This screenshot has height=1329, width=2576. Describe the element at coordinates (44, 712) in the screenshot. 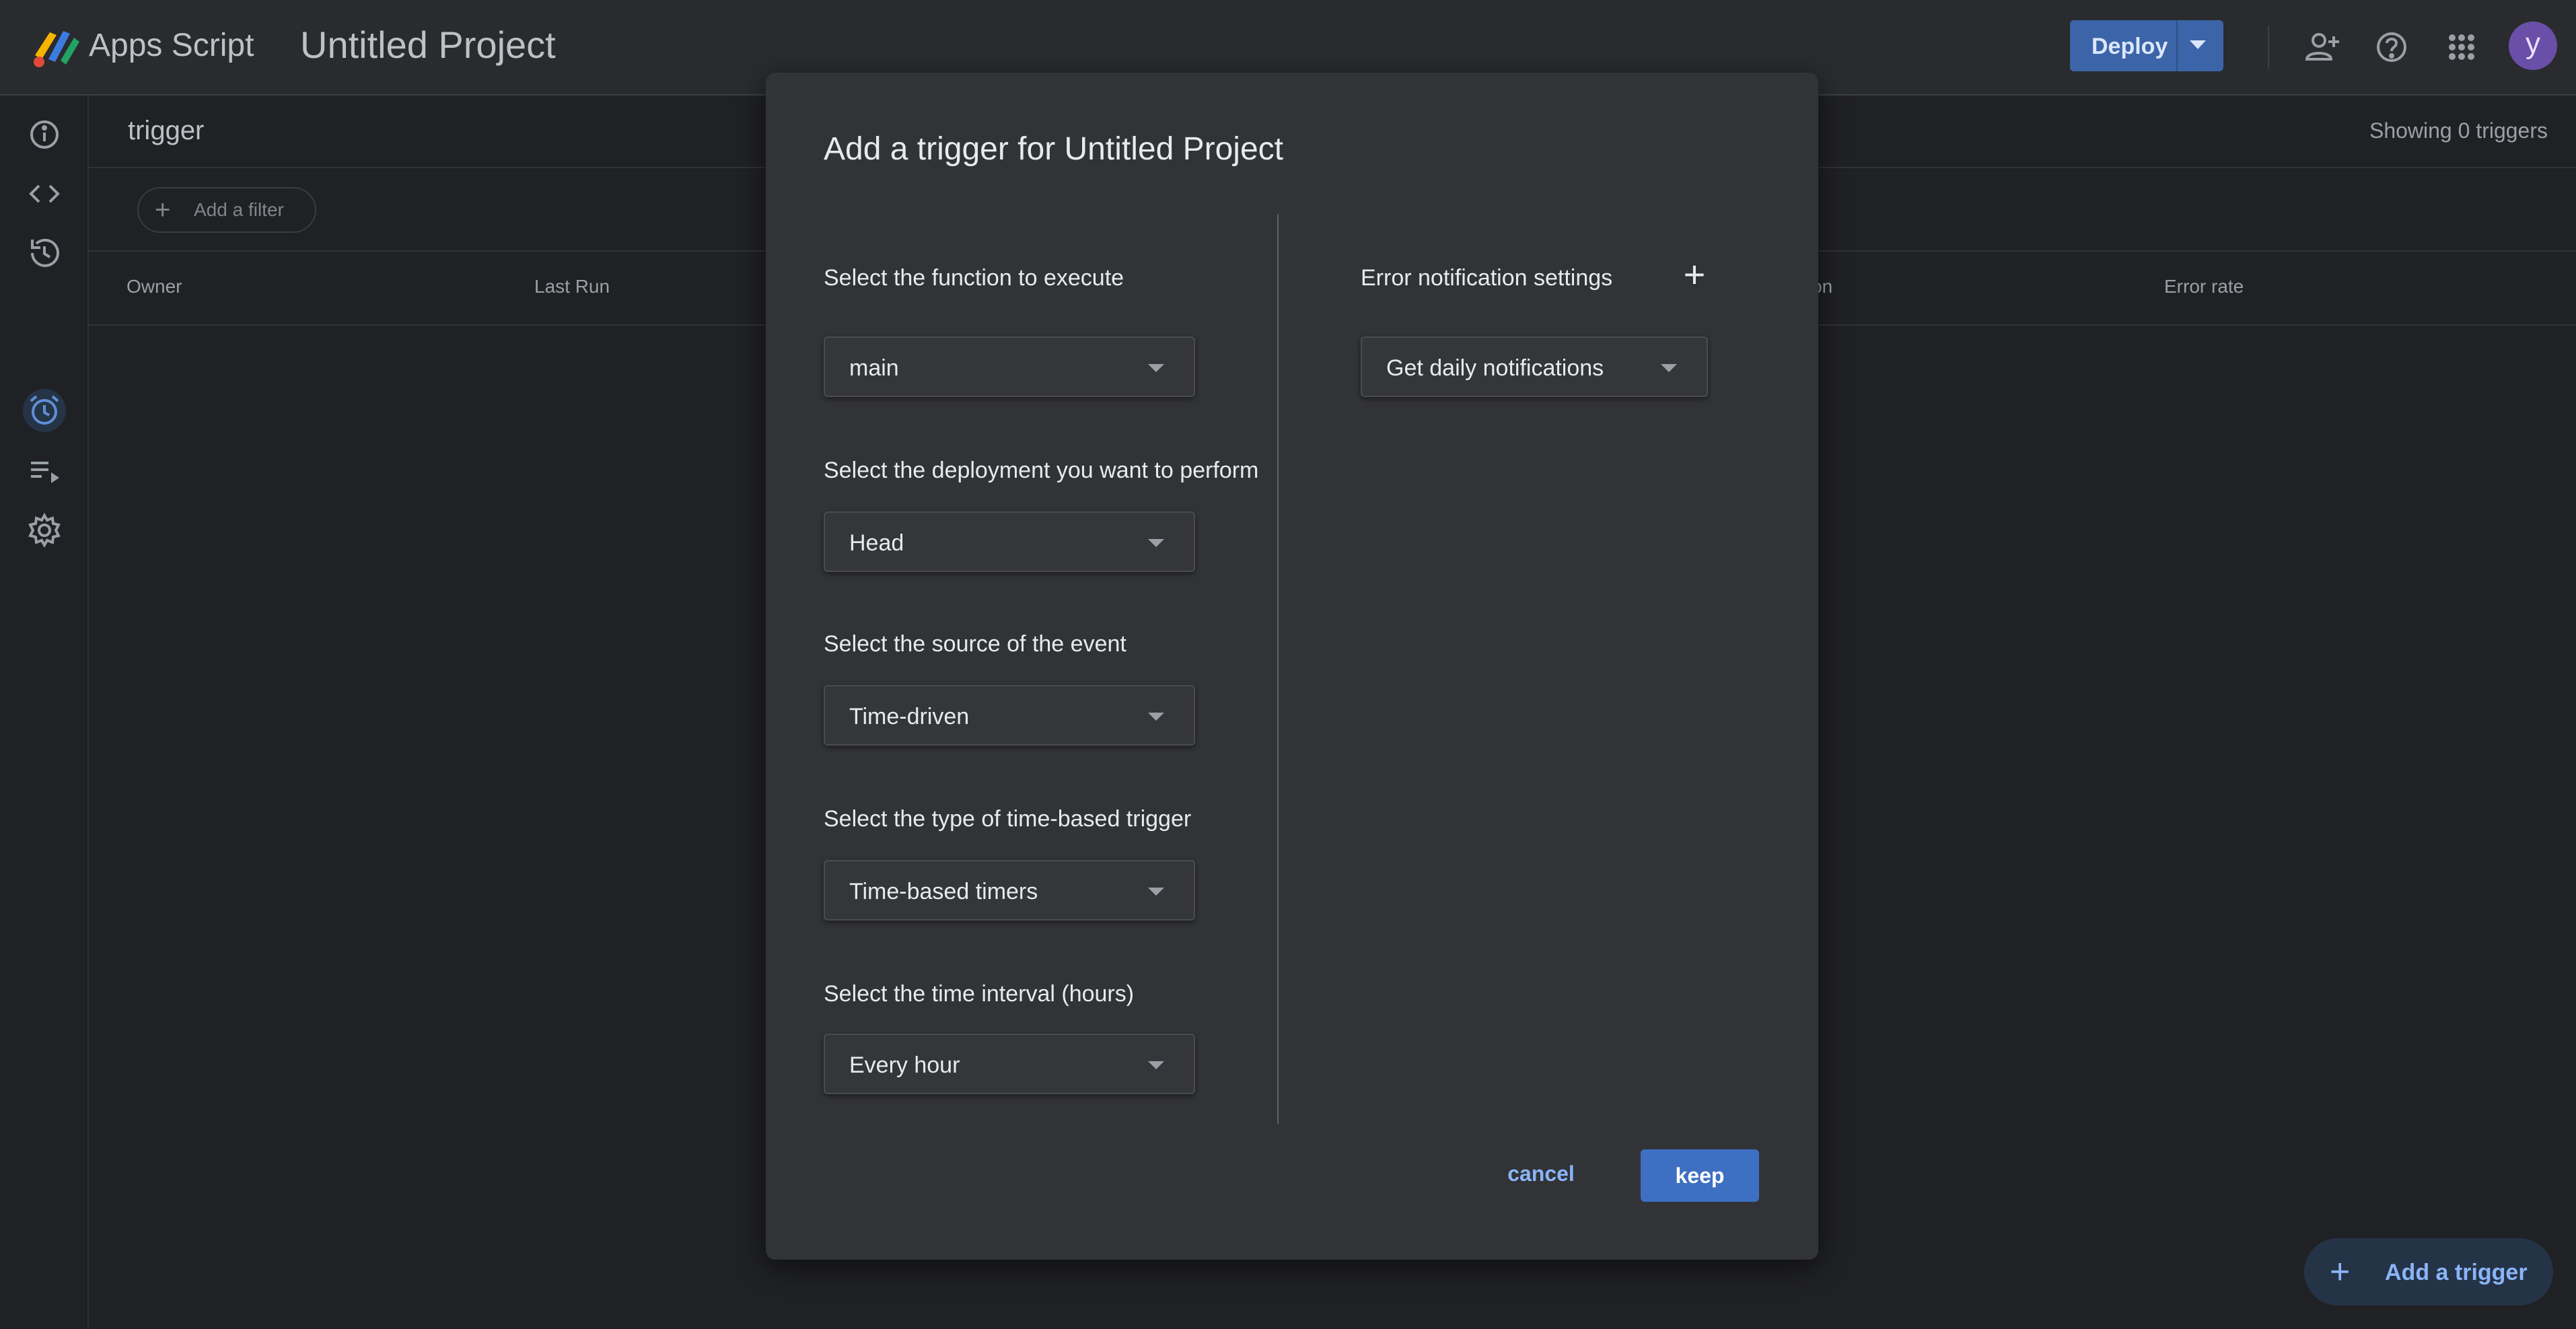

I see `left-nav-rail` at that location.